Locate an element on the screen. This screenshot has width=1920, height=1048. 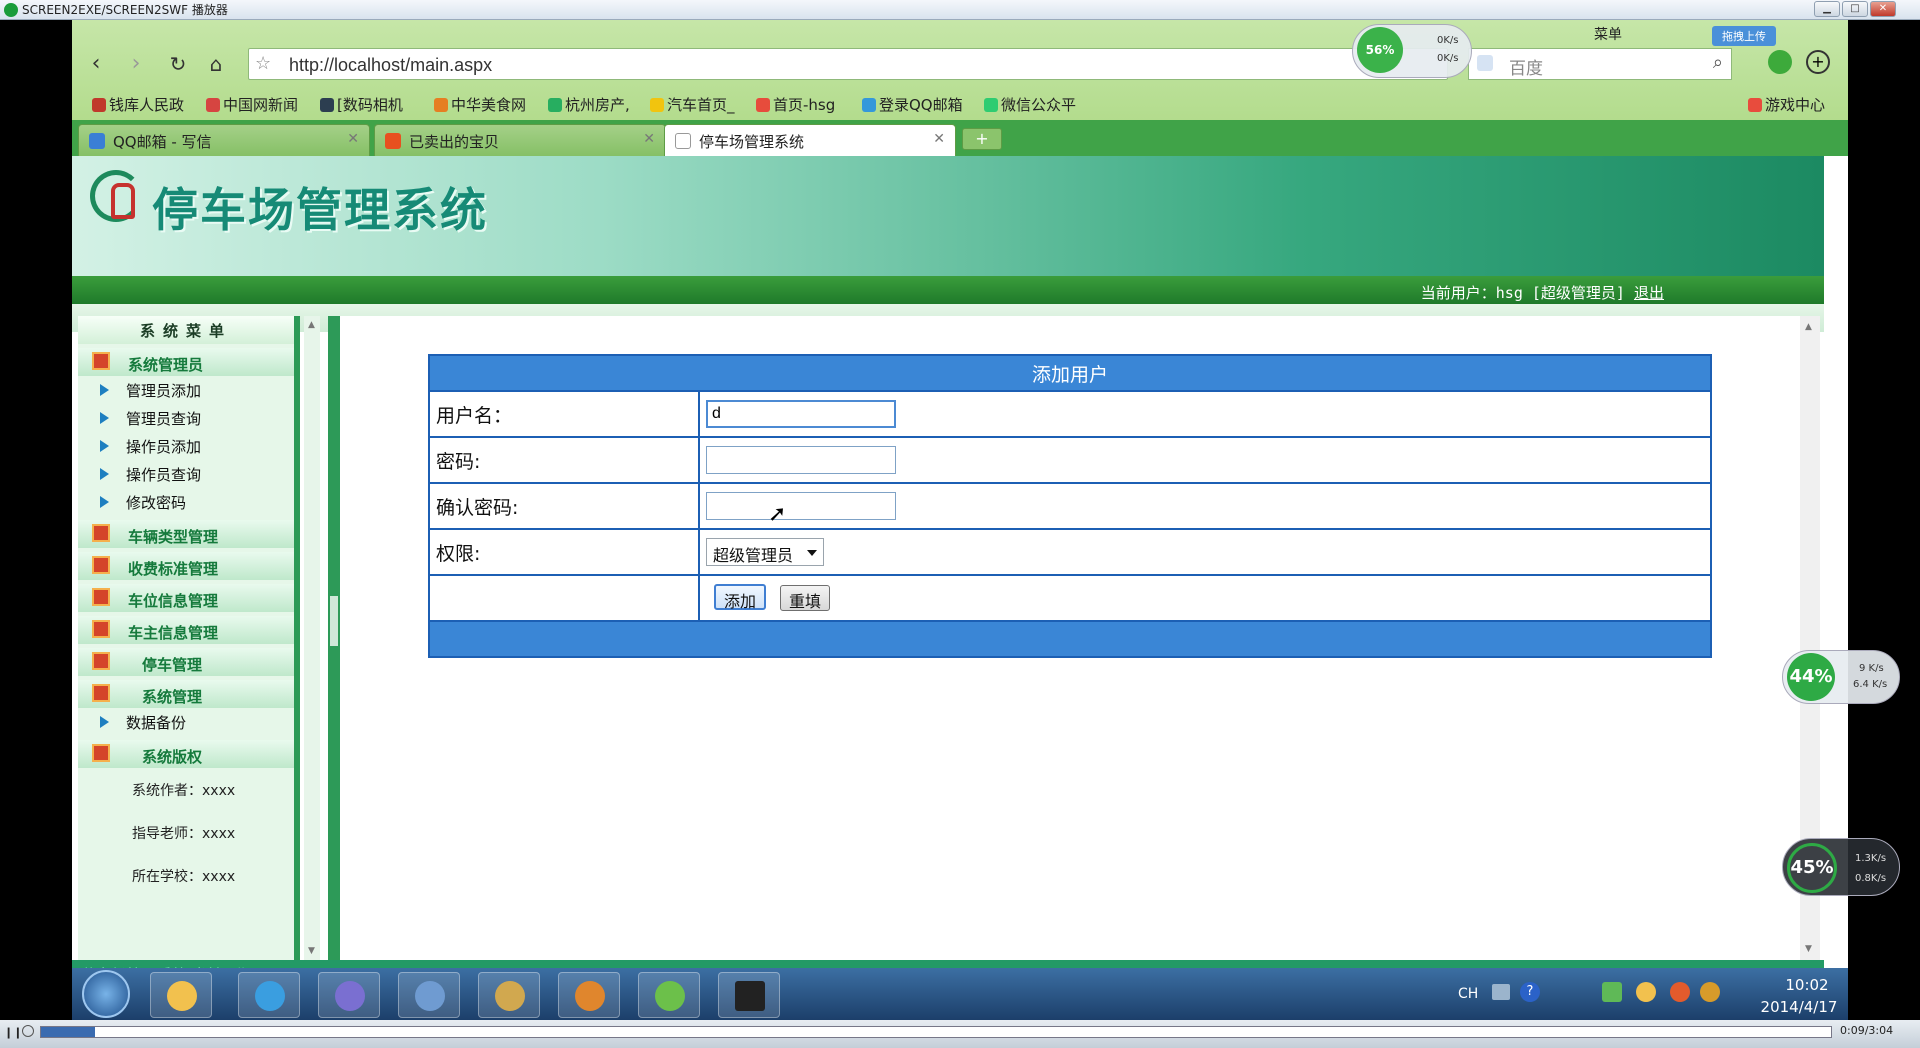
chat-icon is located at coordinates (1780, 62).